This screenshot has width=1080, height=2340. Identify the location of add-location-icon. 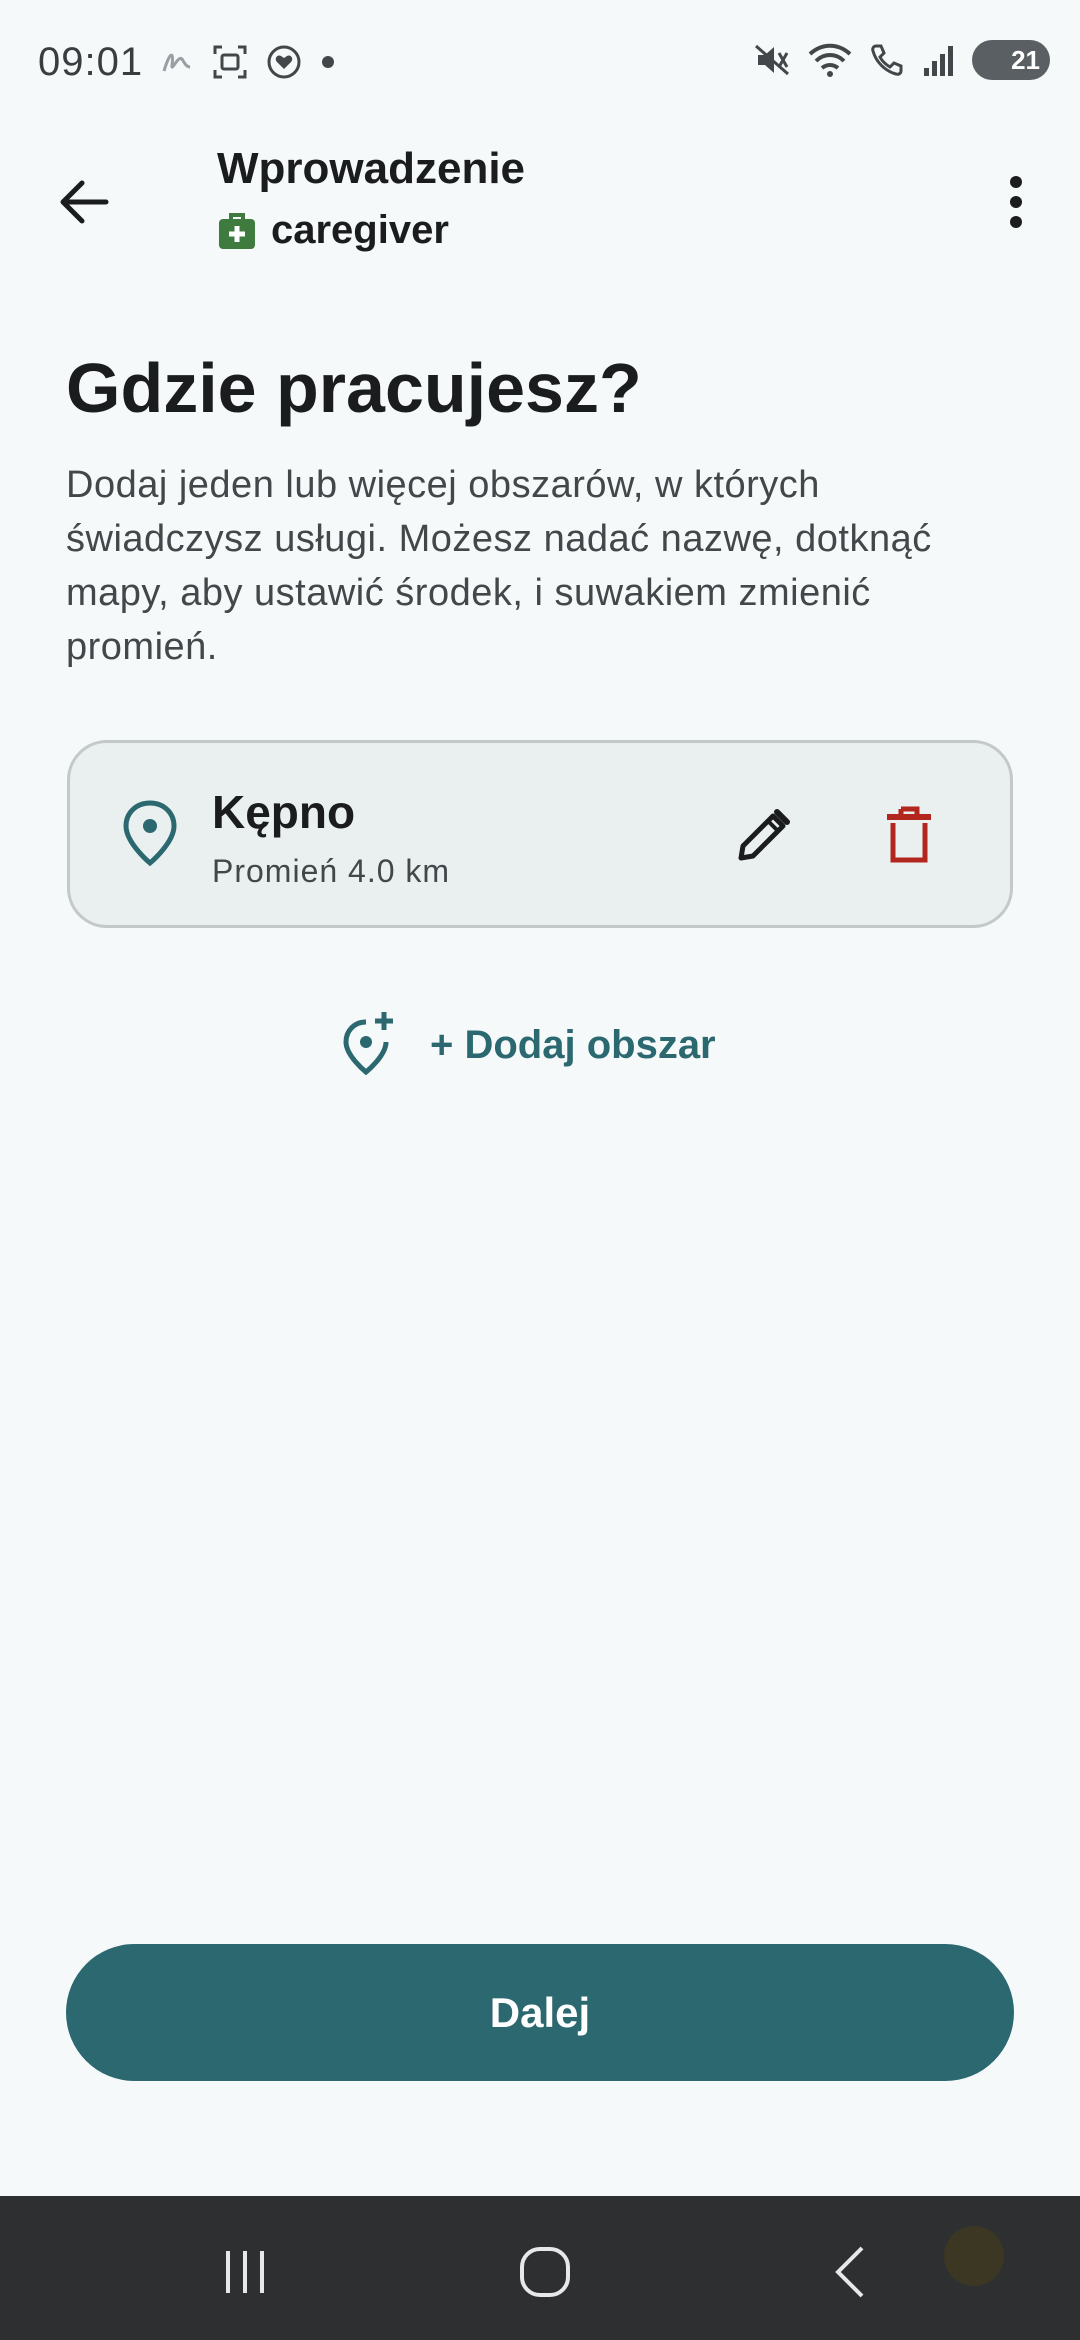
(368, 1044).